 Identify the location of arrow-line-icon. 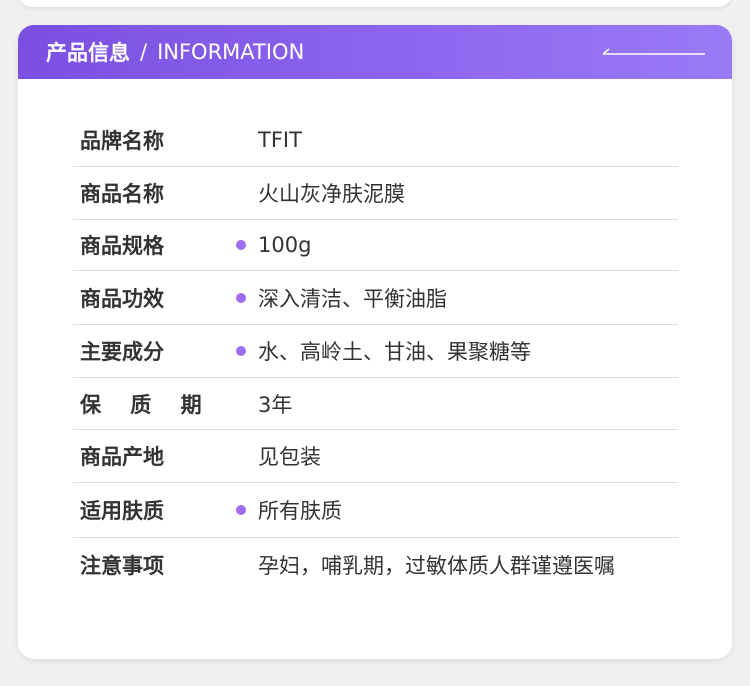
(653, 51).